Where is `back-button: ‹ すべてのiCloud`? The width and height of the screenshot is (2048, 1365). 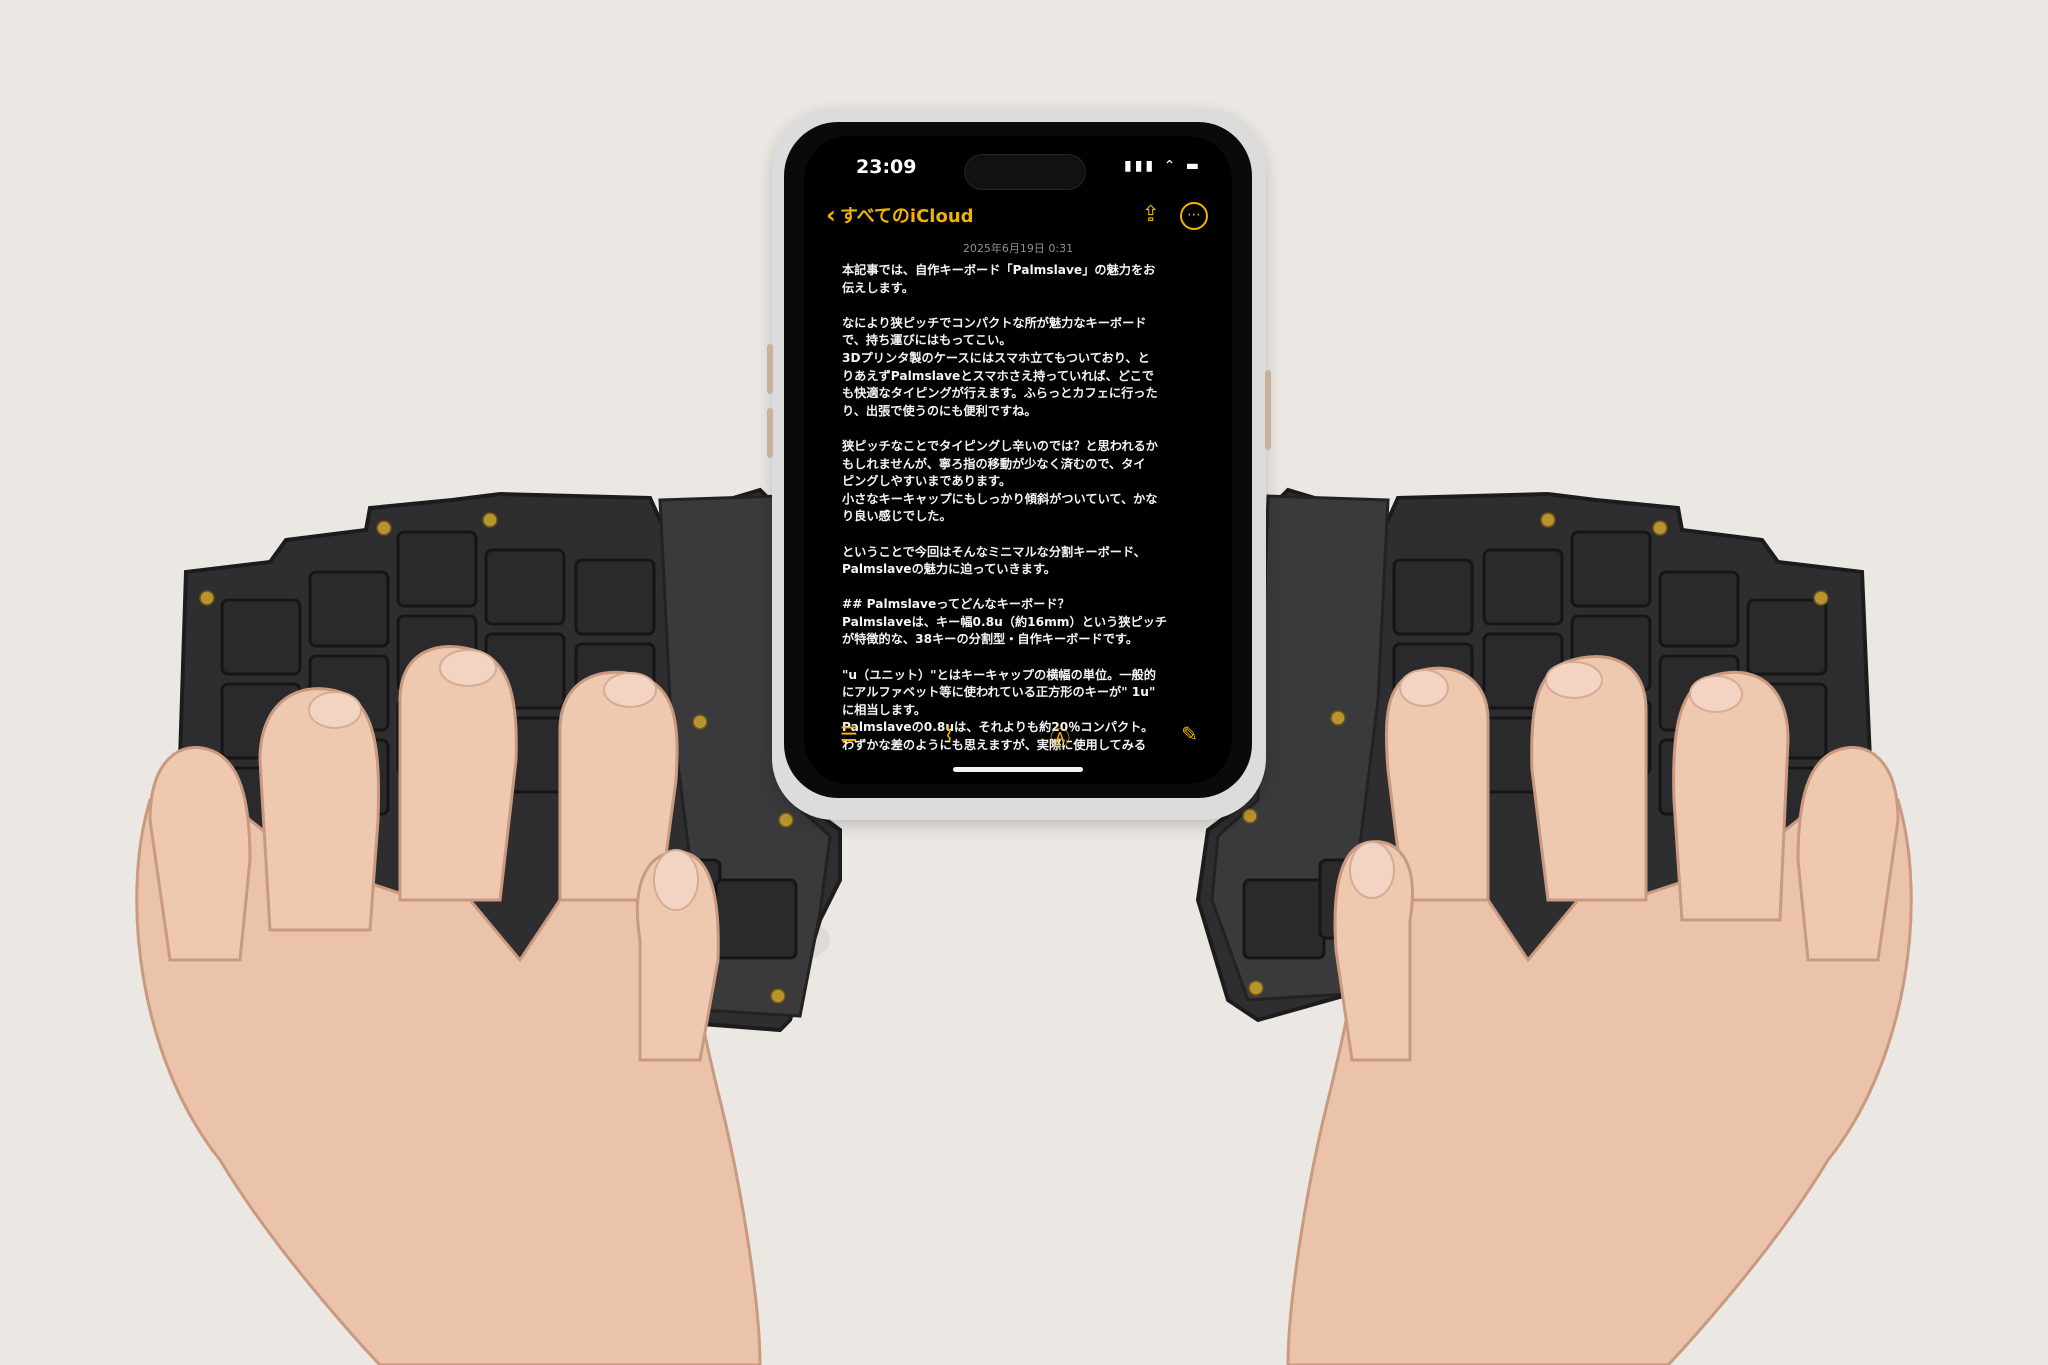
back-button: ‹ すべてのiCloud is located at coordinates (900, 215).